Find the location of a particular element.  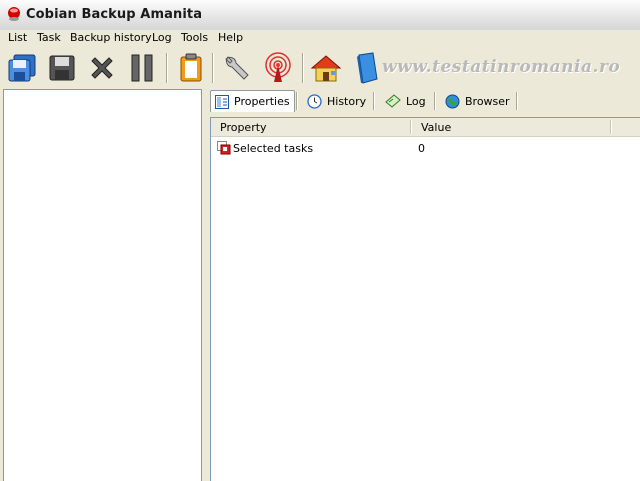

service-button is located at coordinates (278, 68).